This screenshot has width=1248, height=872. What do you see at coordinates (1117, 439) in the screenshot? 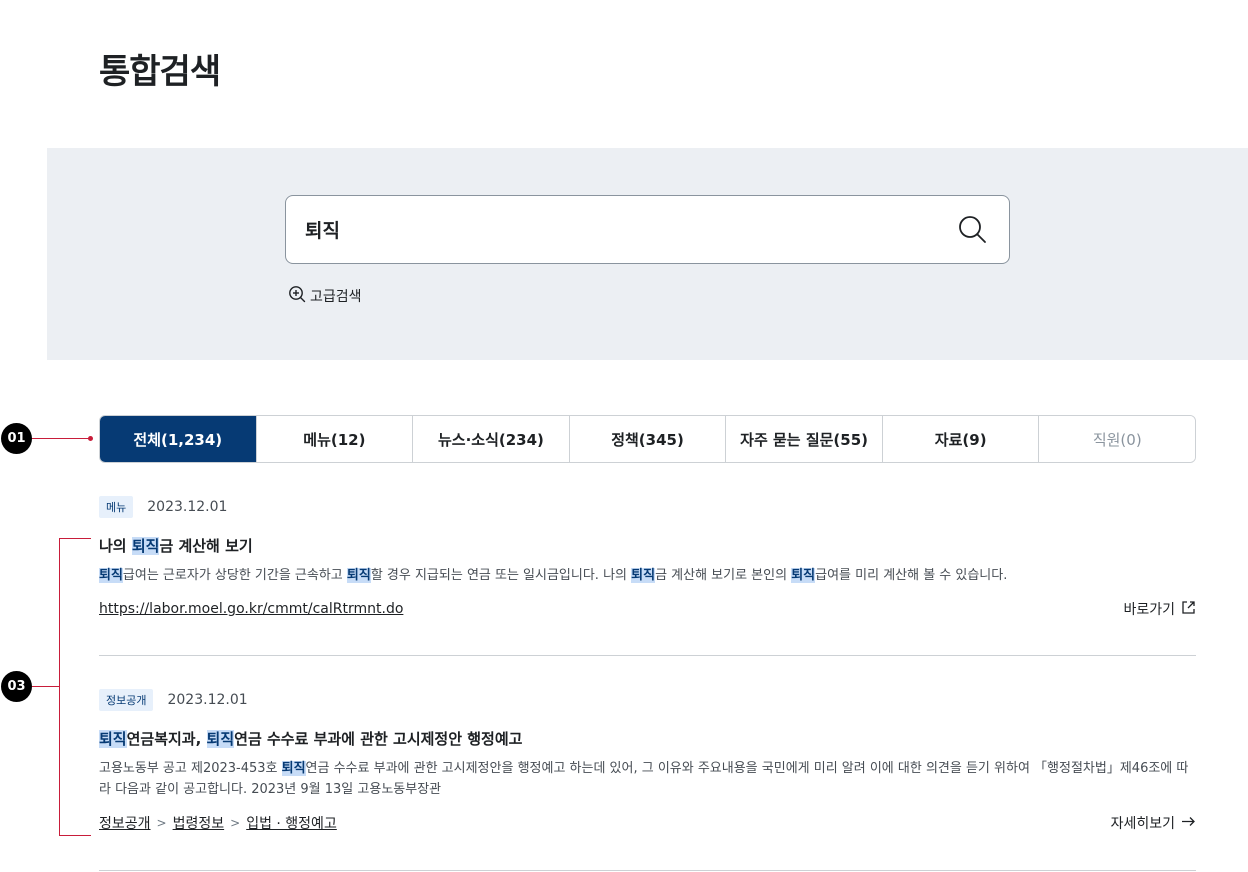
I see `tab-staff: 직원(0)` at bounding box center [1117, 439].